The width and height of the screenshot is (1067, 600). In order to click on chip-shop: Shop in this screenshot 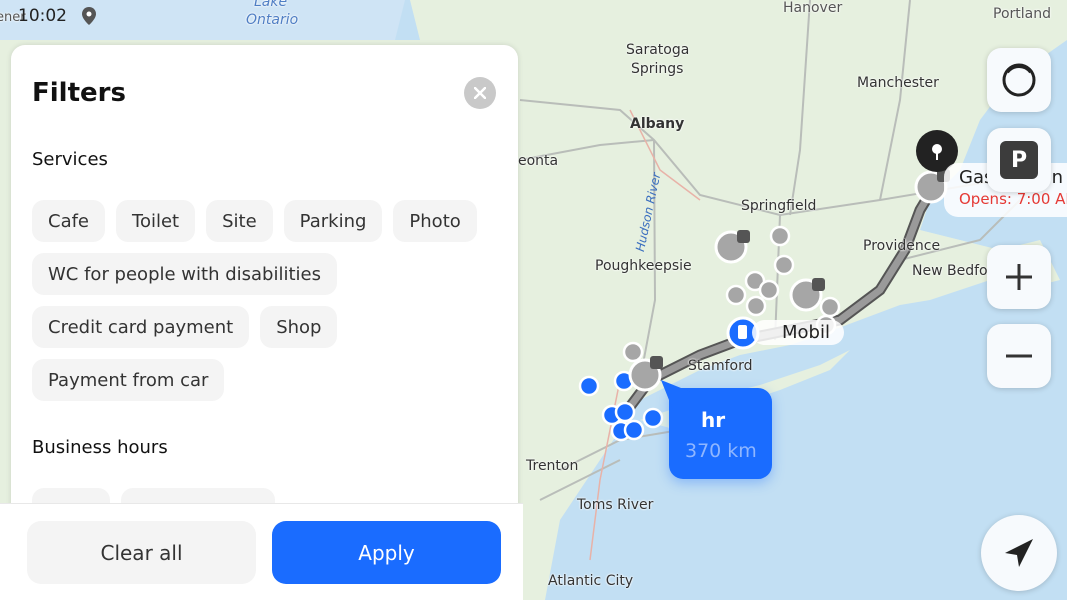, I will do `click(299, 327)`.